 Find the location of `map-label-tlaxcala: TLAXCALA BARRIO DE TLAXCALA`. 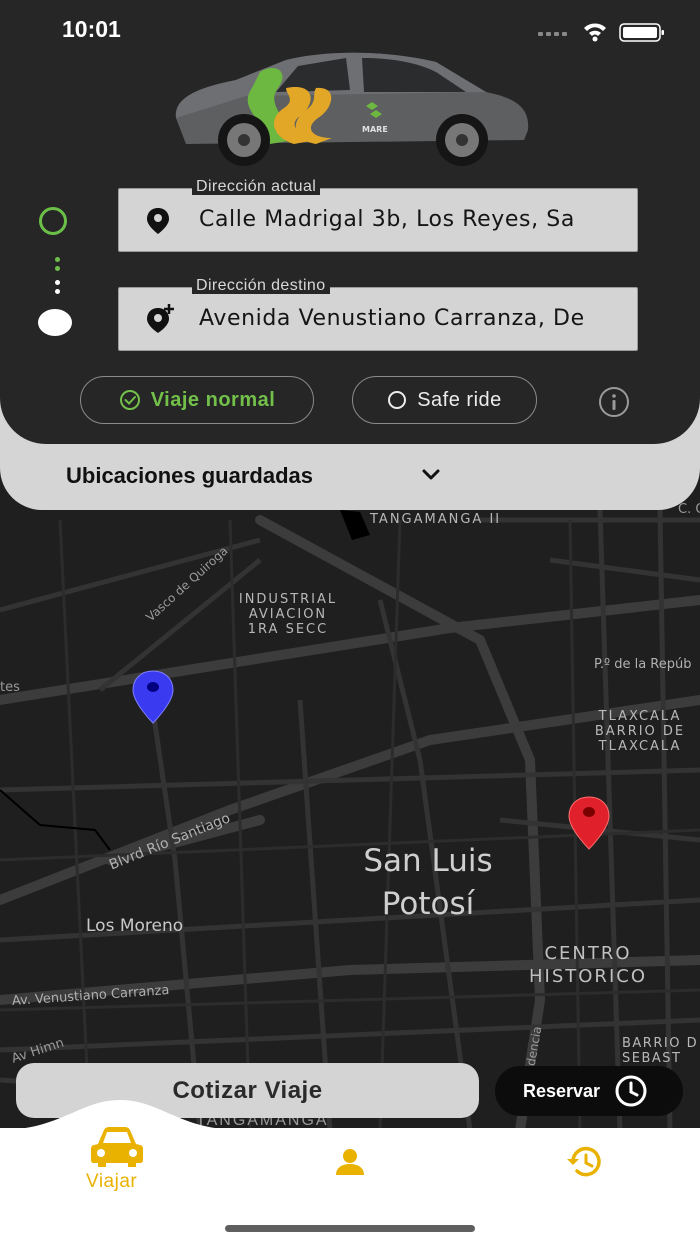

map-label-tlaxcala: TLAXCALA BARRIO DE TLAXCALA is located at coordinates (640, 731).